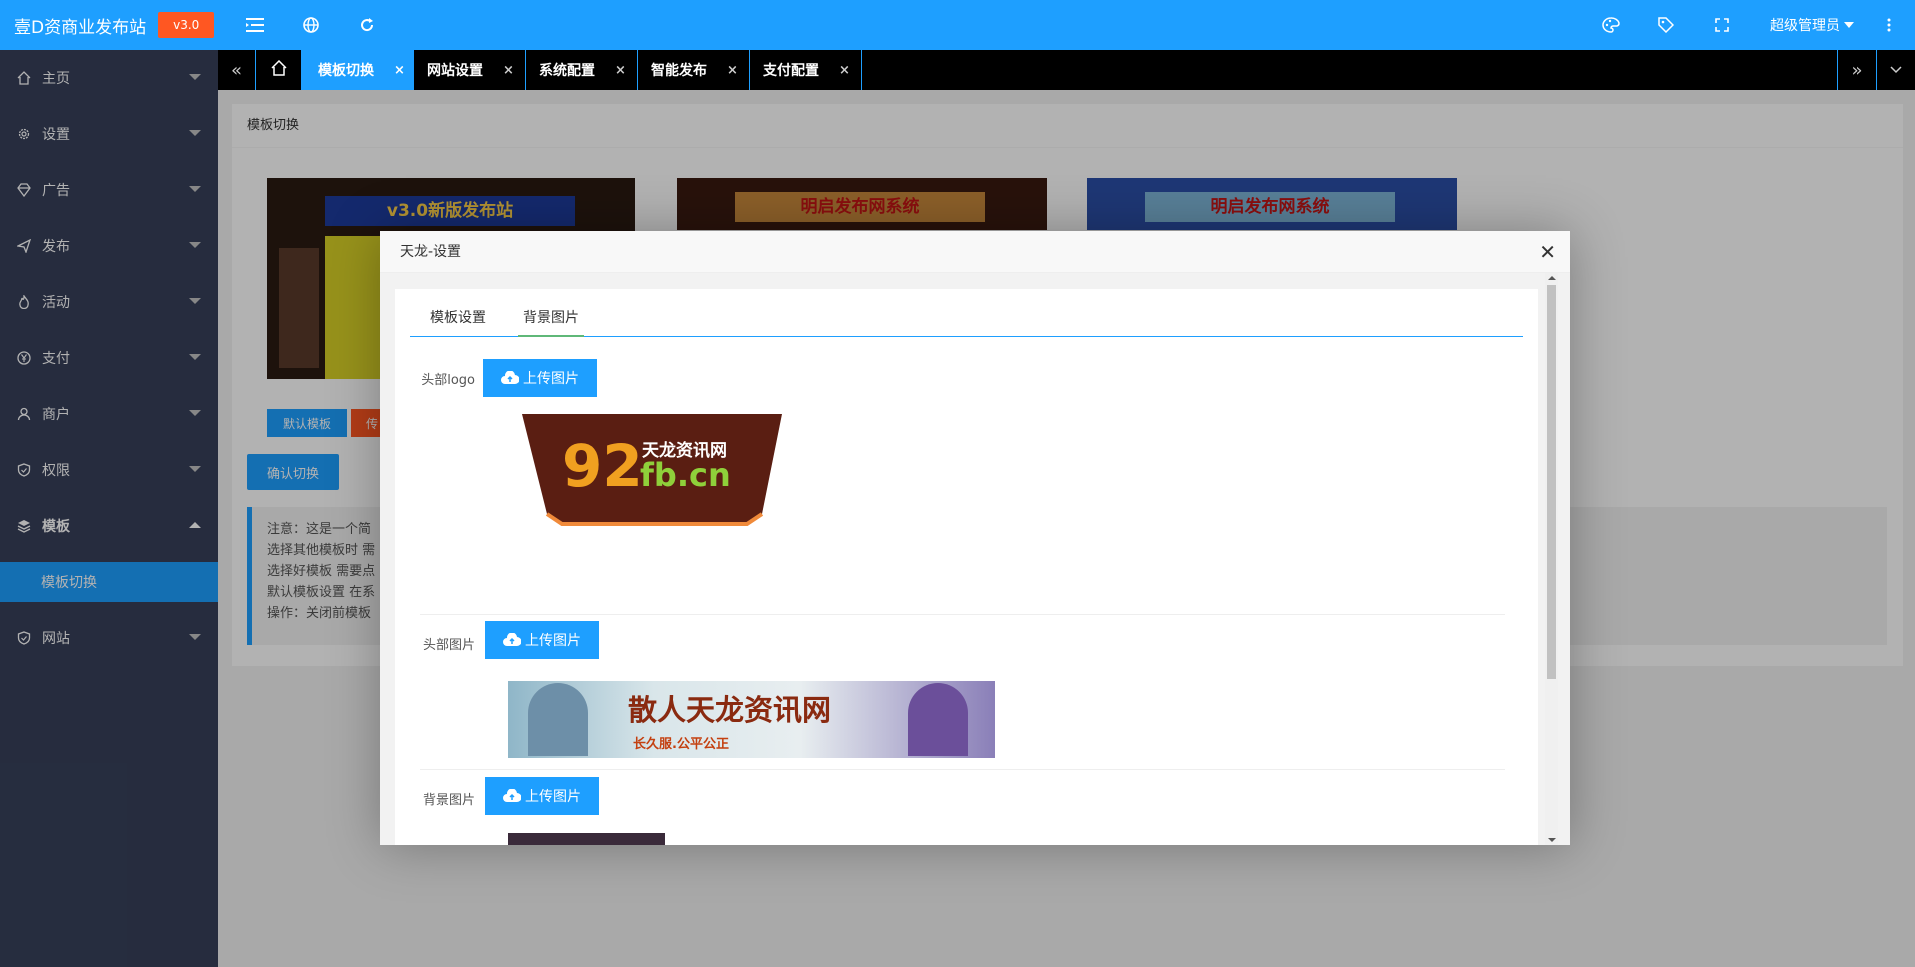 The image size is (1915, 967). I want to click on tab-label: 支付配置, so click(791, 71).